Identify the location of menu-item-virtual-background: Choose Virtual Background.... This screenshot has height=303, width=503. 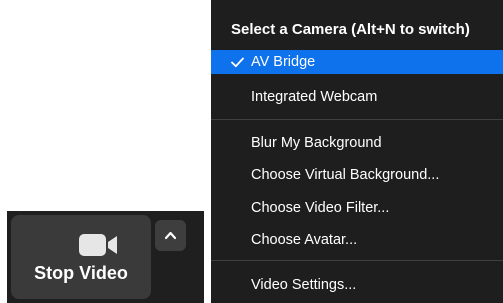
(357, 175).